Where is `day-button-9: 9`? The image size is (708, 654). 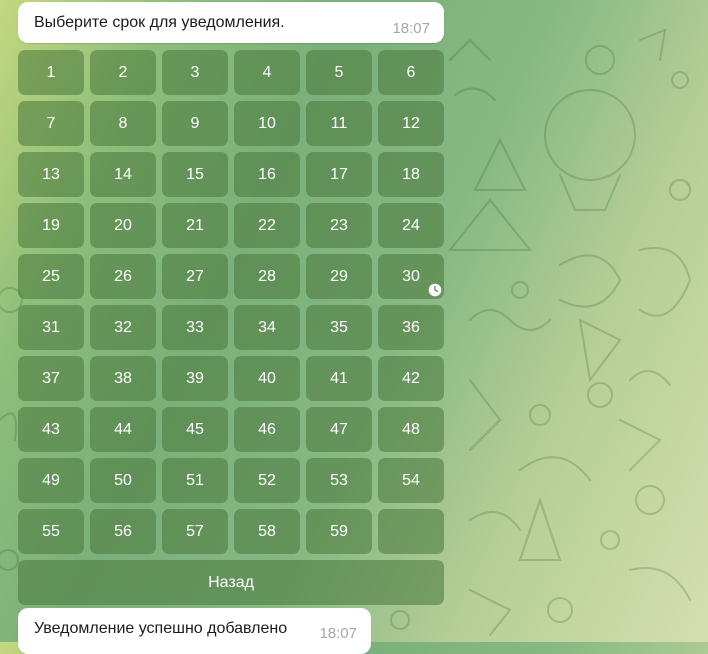 day-button-9: 9 is located at coordinates (195, 123).